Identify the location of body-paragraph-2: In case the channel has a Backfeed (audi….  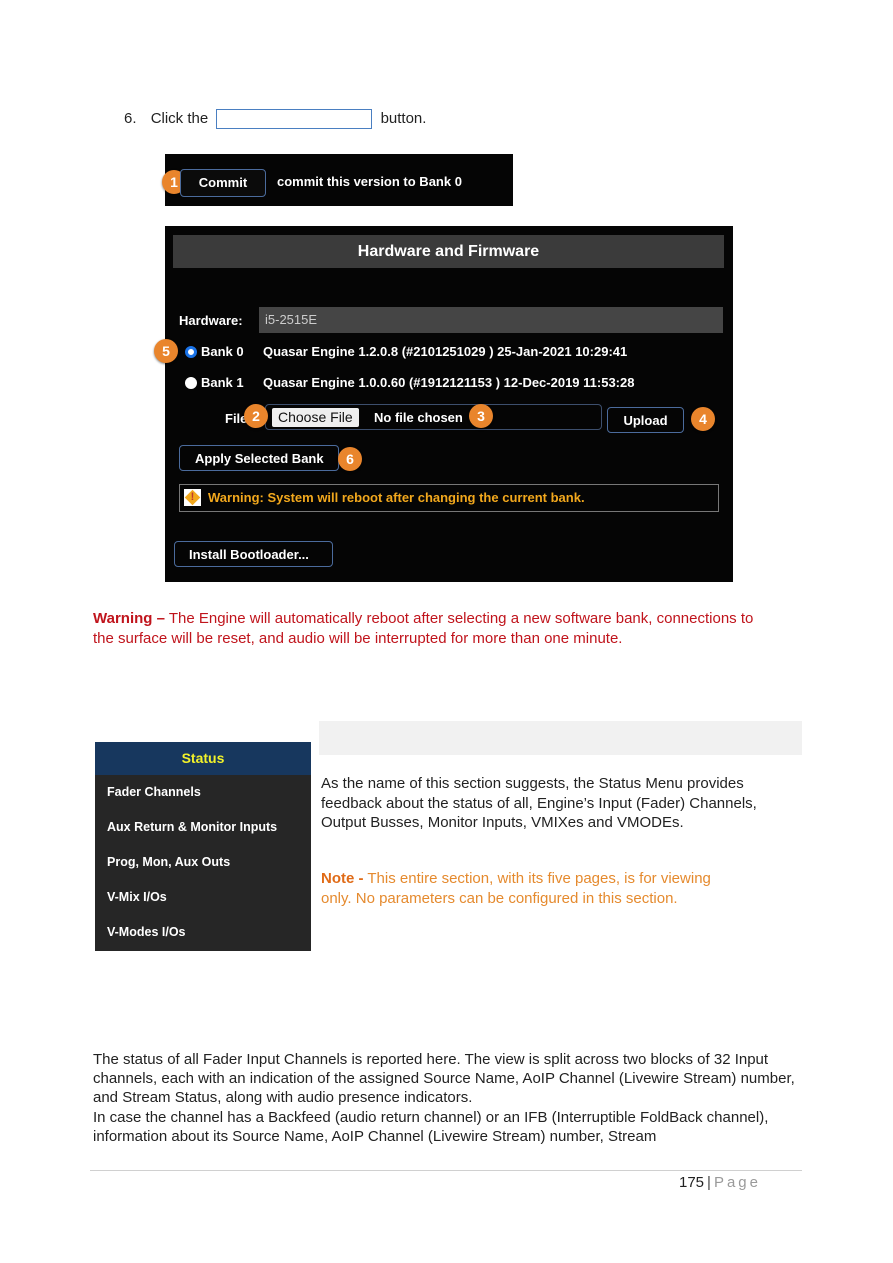
(431, 1126).